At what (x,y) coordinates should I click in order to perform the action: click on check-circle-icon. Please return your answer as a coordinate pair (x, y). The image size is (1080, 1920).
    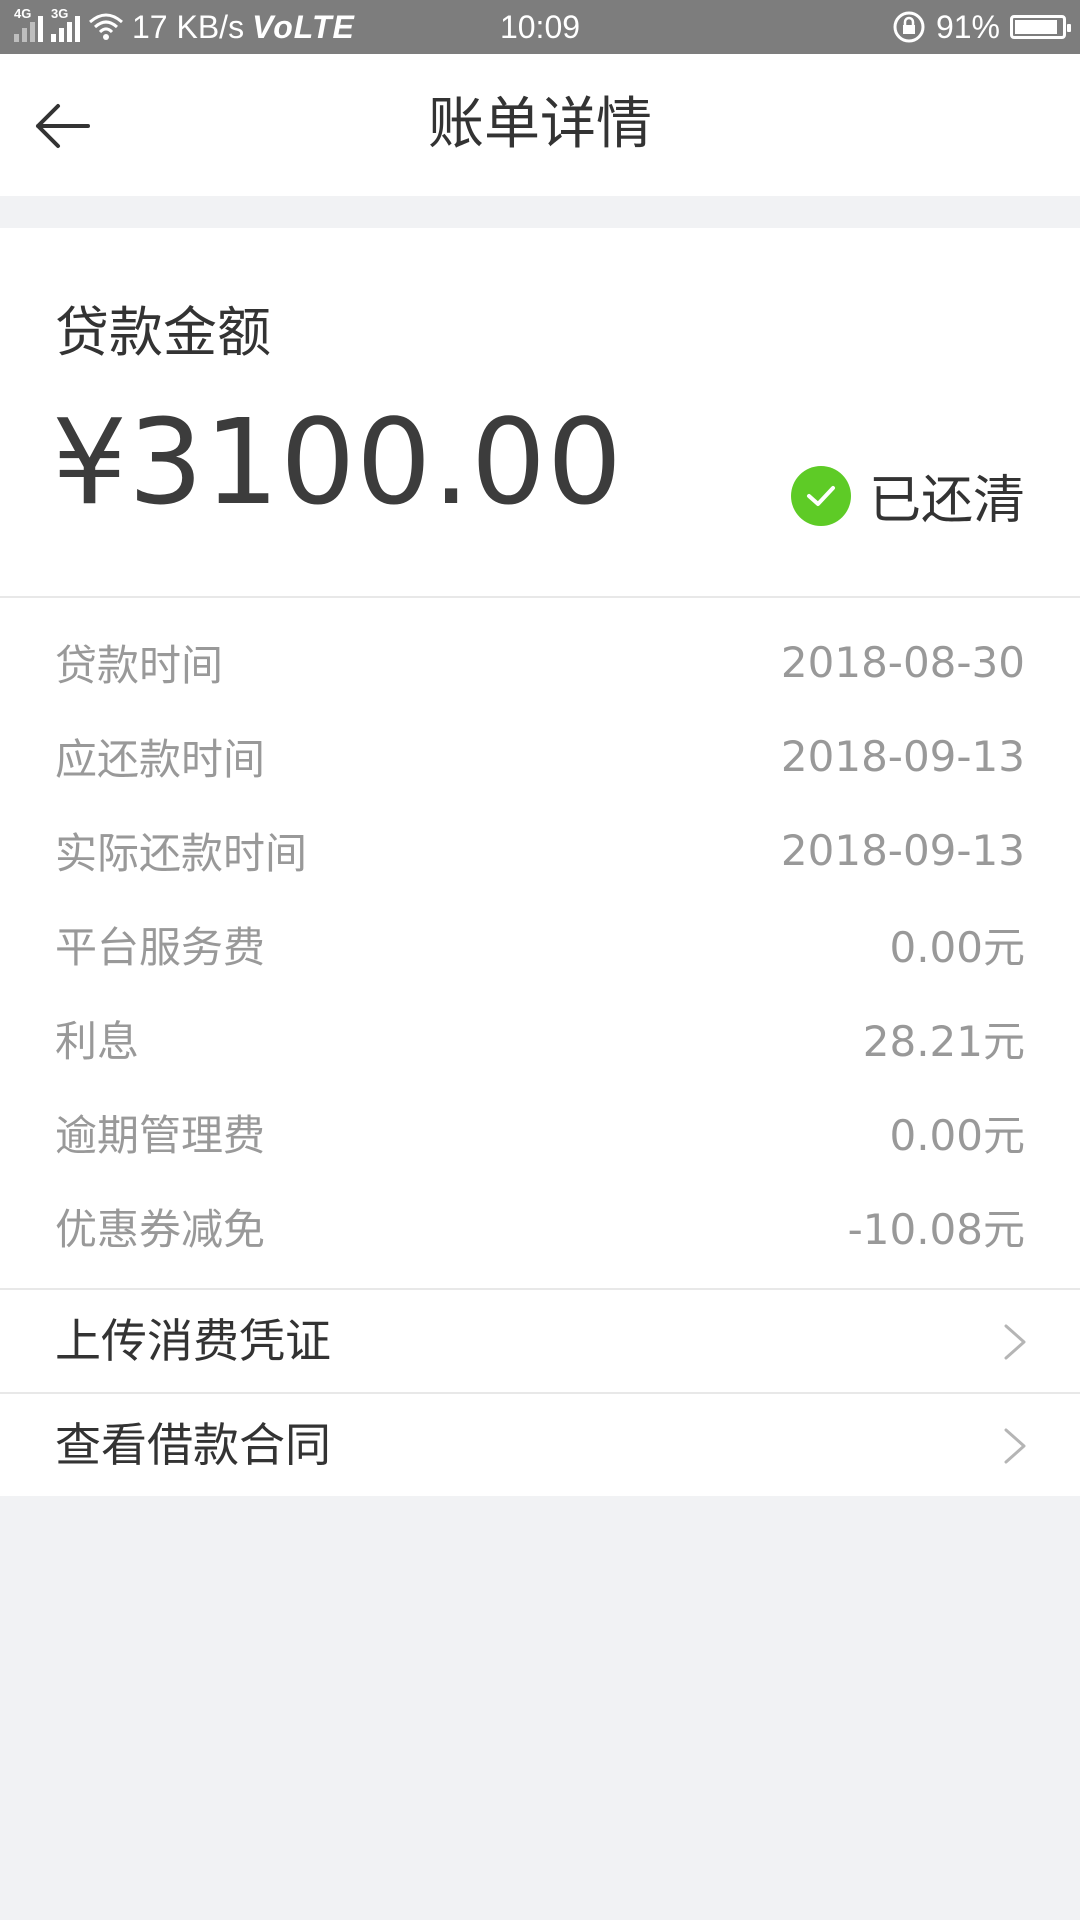
    Looking at the image, I should click on (820, 495).